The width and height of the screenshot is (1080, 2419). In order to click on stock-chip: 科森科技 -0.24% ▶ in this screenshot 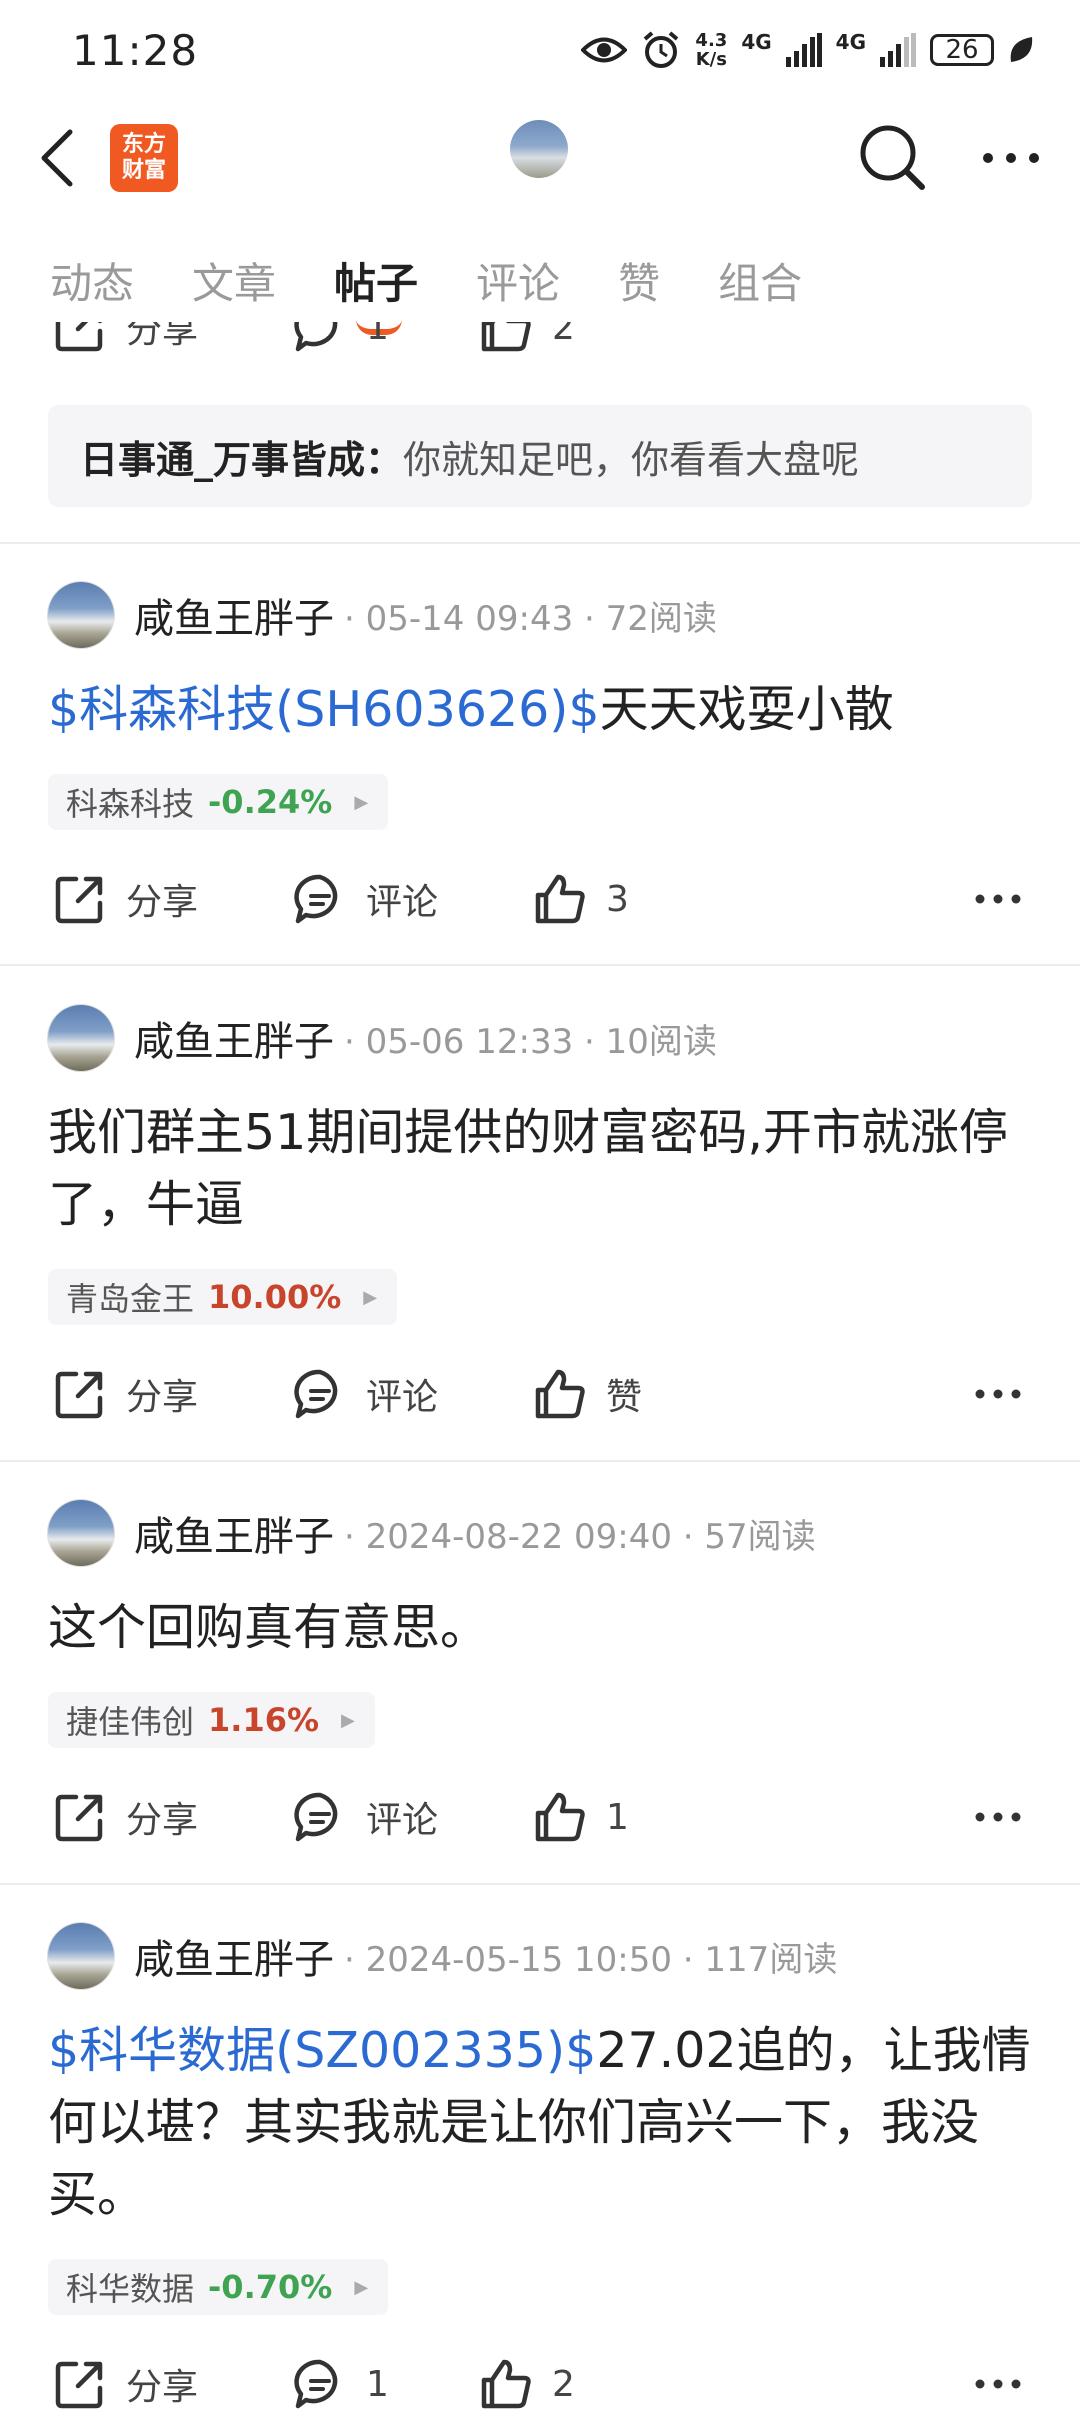, I will do `click(218, 802)`.